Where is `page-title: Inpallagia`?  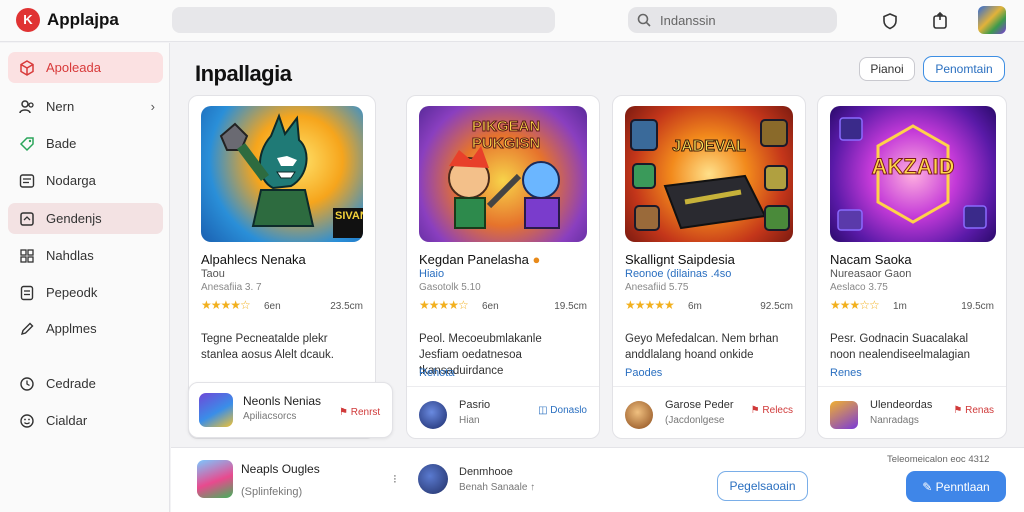 page-title: Inpallagia is located at coordinates (243, 73).